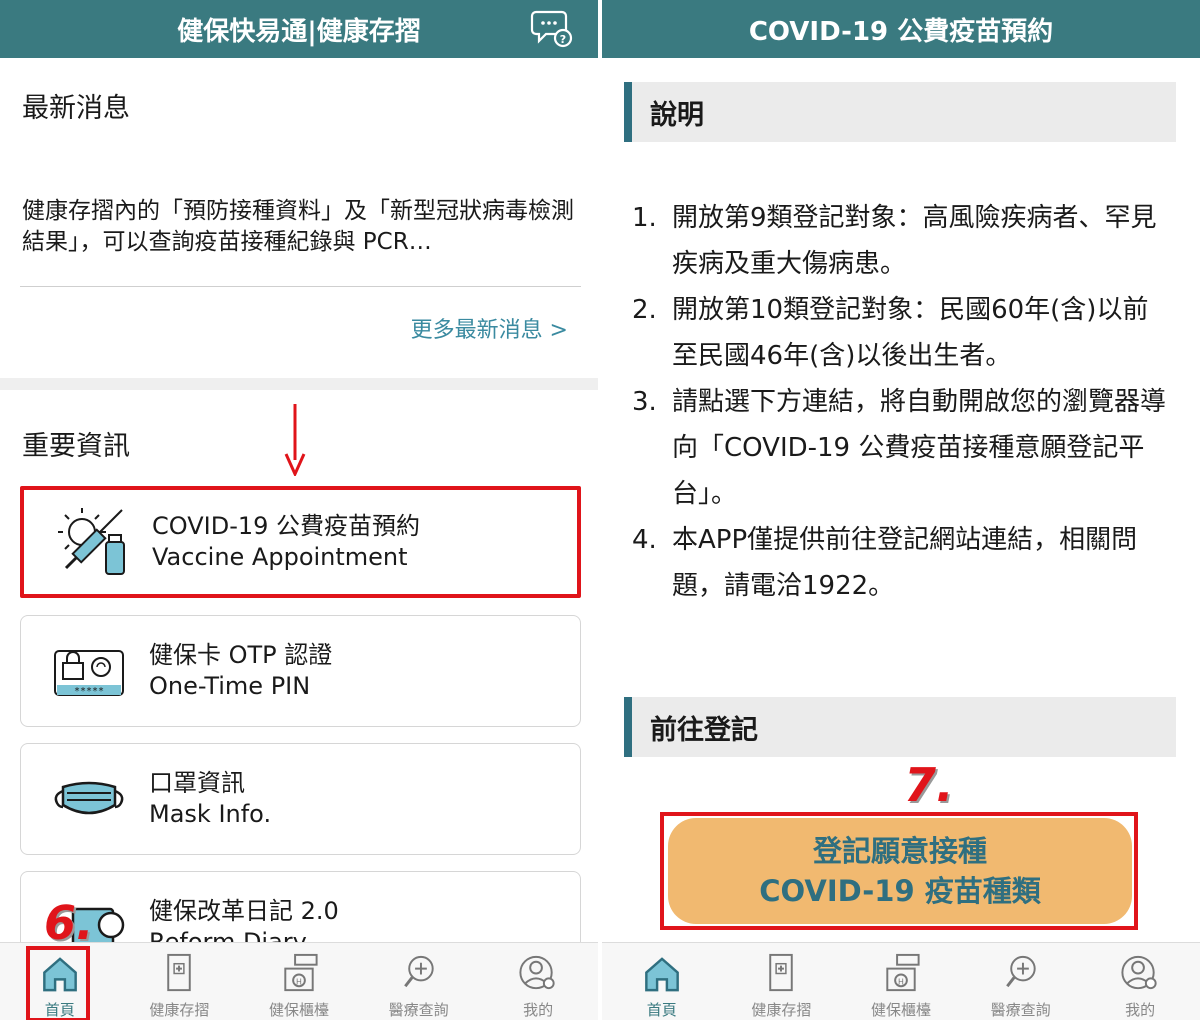  Describe the element at coordinates (210, 814) in the screenshot. I see `mask-card-subtitle: Mask Info.` at that location.